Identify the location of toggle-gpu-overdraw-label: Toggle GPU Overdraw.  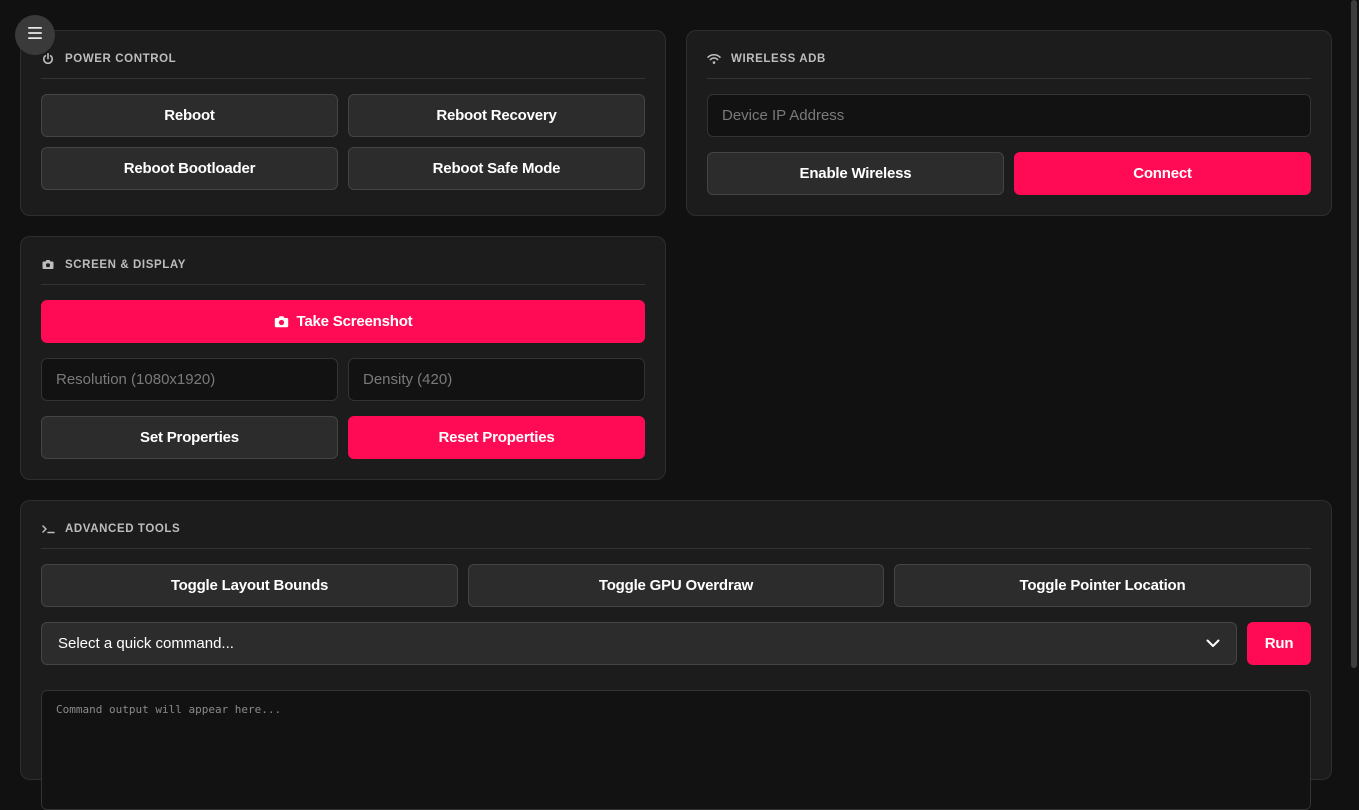
(676, 585).